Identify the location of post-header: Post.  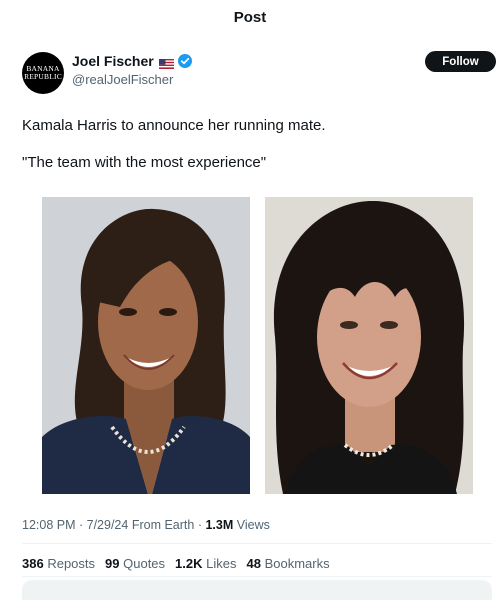
(250, 17).